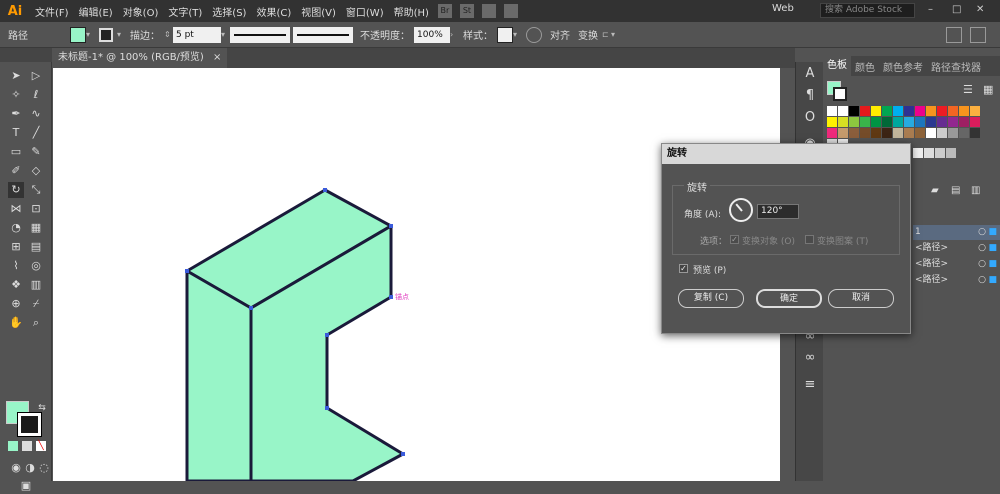 The image size is (1000, 494). What do you see at coordinates (36, 209) in the screenshot?
I see `free-transform-tool-icon: ⊡` at bounding box center [36, 209].